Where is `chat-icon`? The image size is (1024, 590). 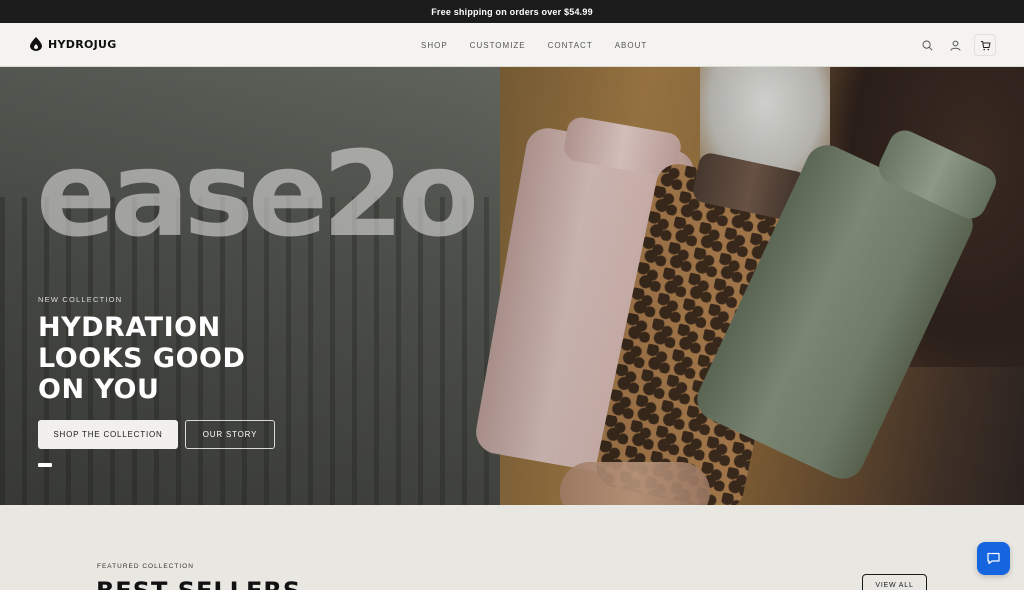
chat-icon is located at coordinates (993, 558).